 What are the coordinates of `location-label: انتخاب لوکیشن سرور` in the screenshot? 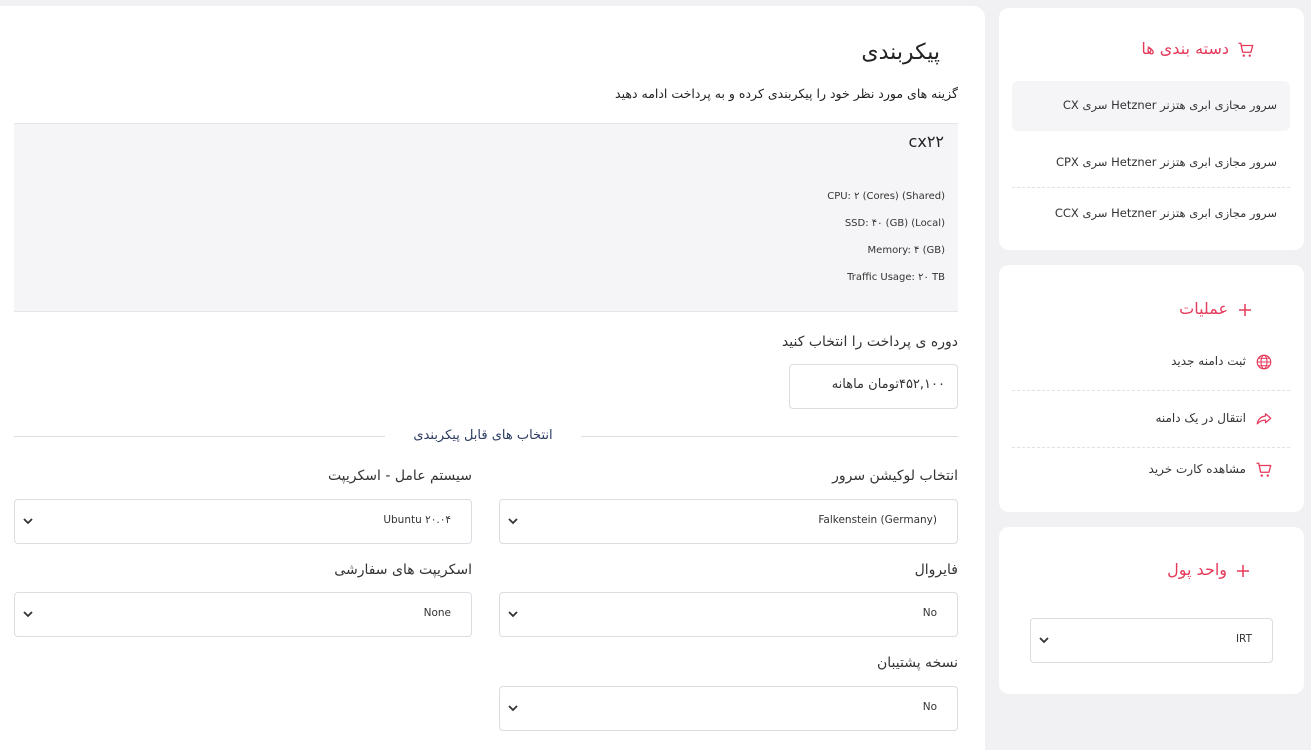 It's located at (895, 476).